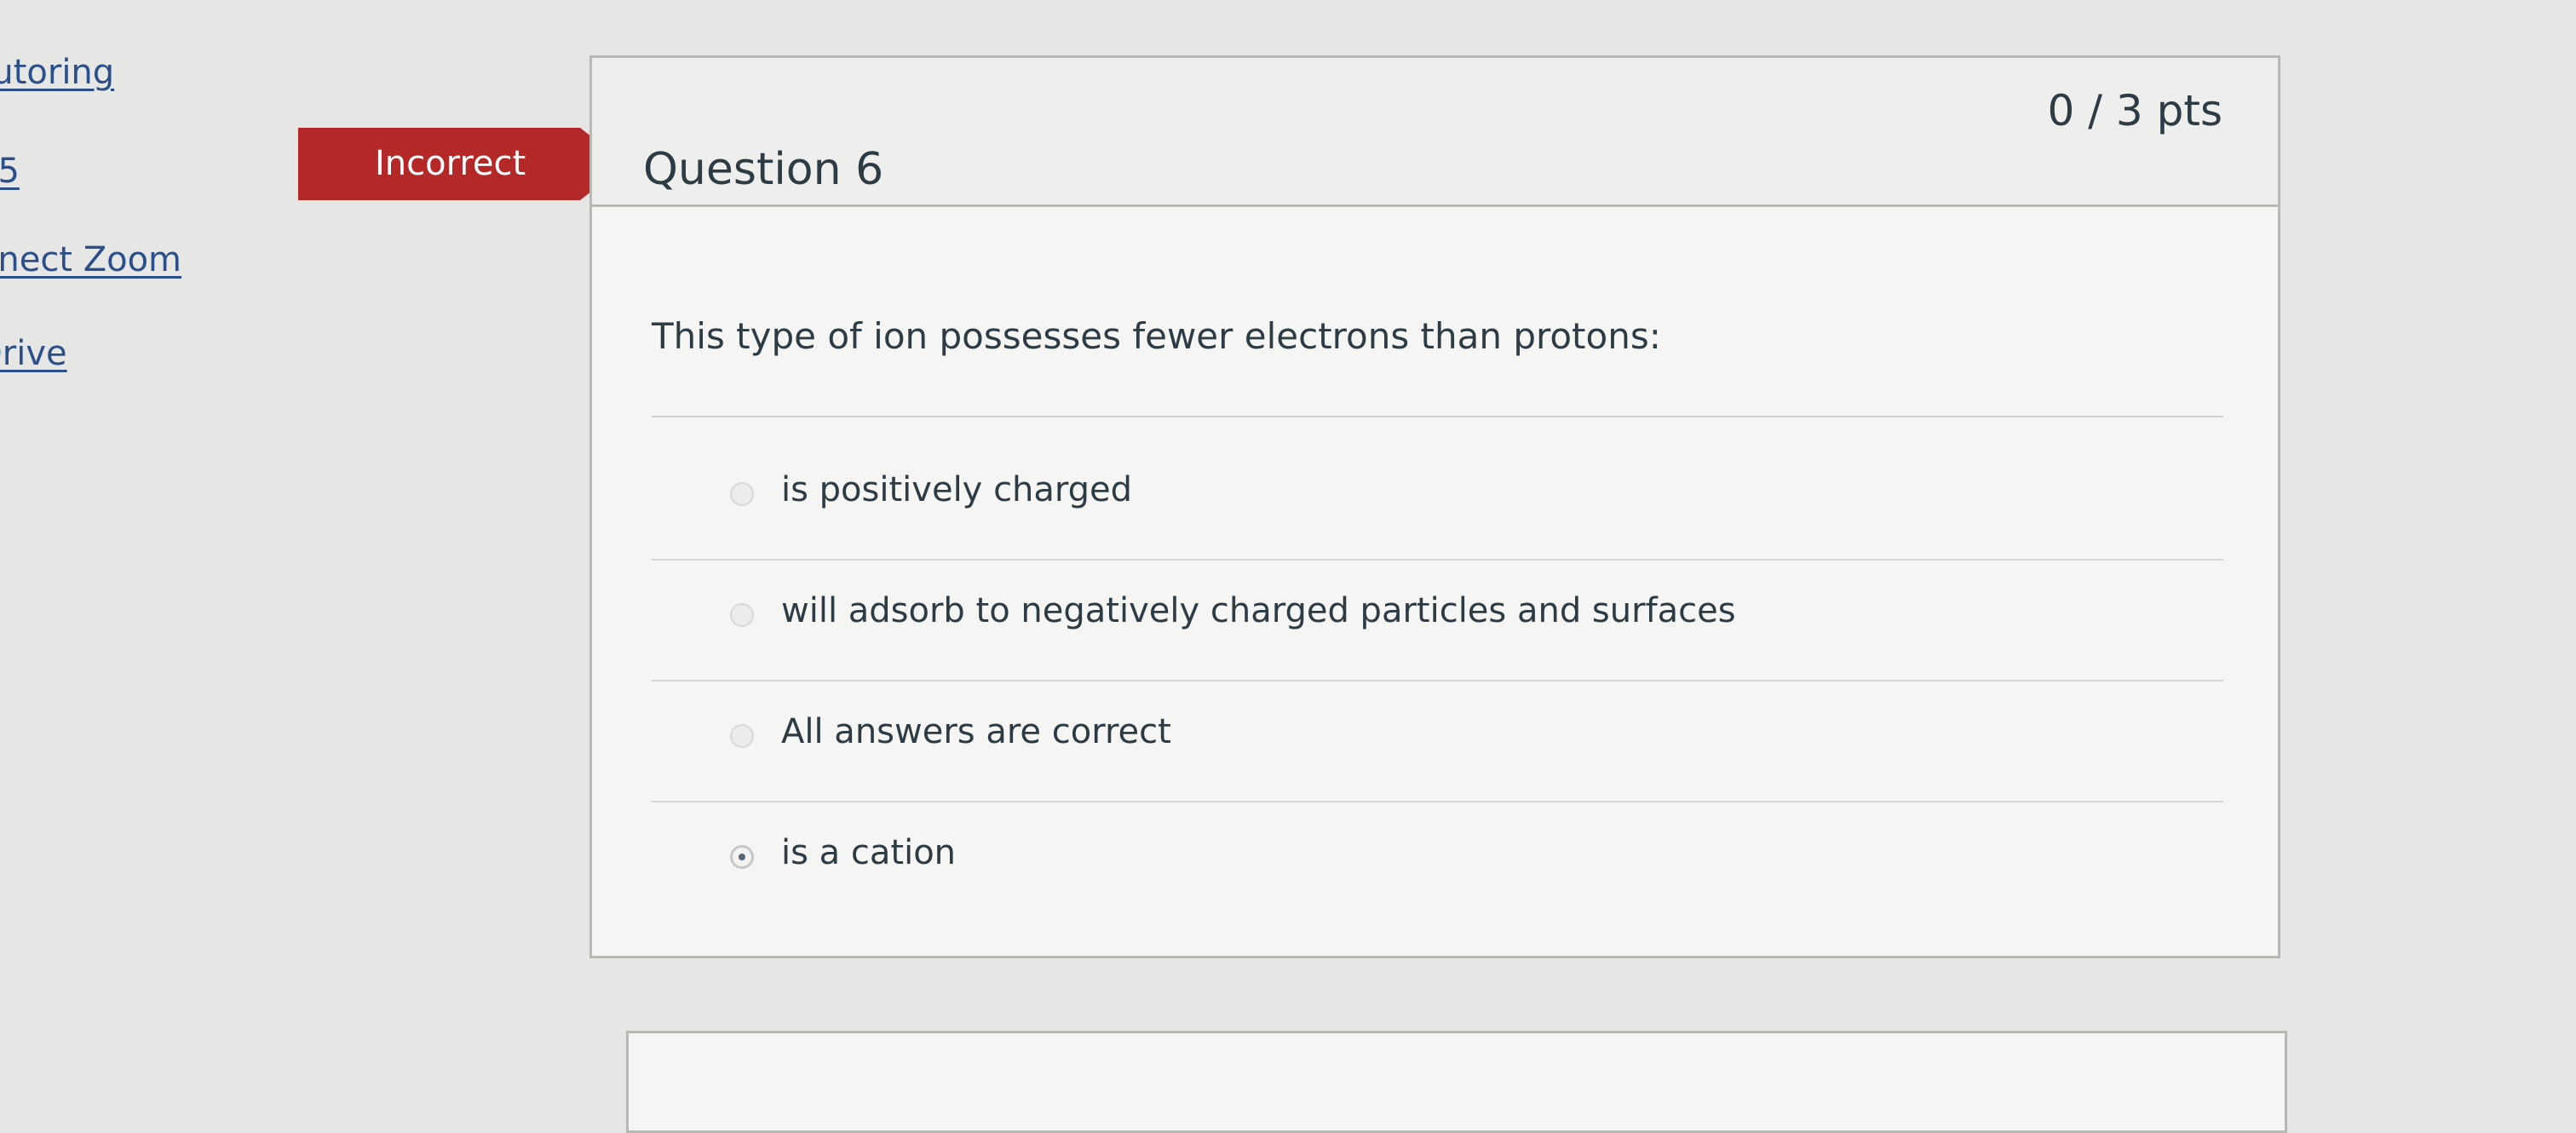 This screenshot has width=2576, height=1133. What do you see at coordinates (742, 857) in the screenshot?
I see `radio-selected-icon` at bounding box center [742, 857].